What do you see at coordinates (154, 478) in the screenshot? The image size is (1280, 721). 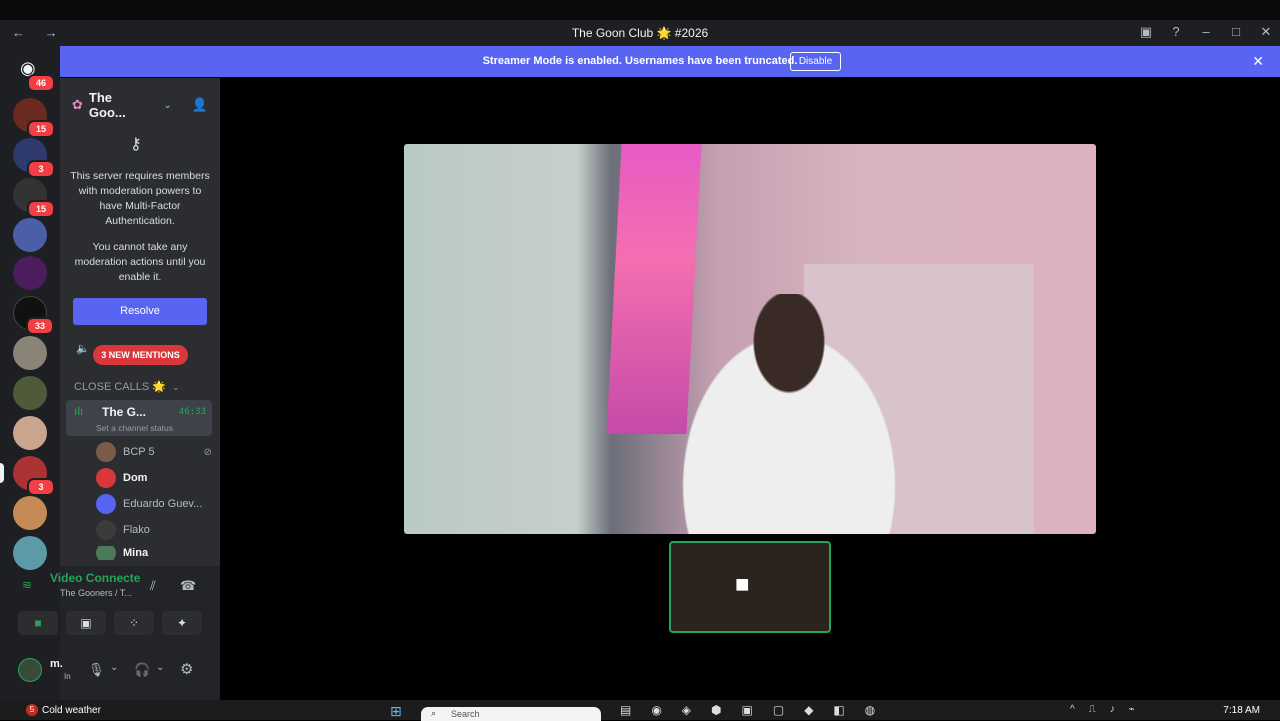 I see `voice-member: Dom` at bounding box center [154, 478].